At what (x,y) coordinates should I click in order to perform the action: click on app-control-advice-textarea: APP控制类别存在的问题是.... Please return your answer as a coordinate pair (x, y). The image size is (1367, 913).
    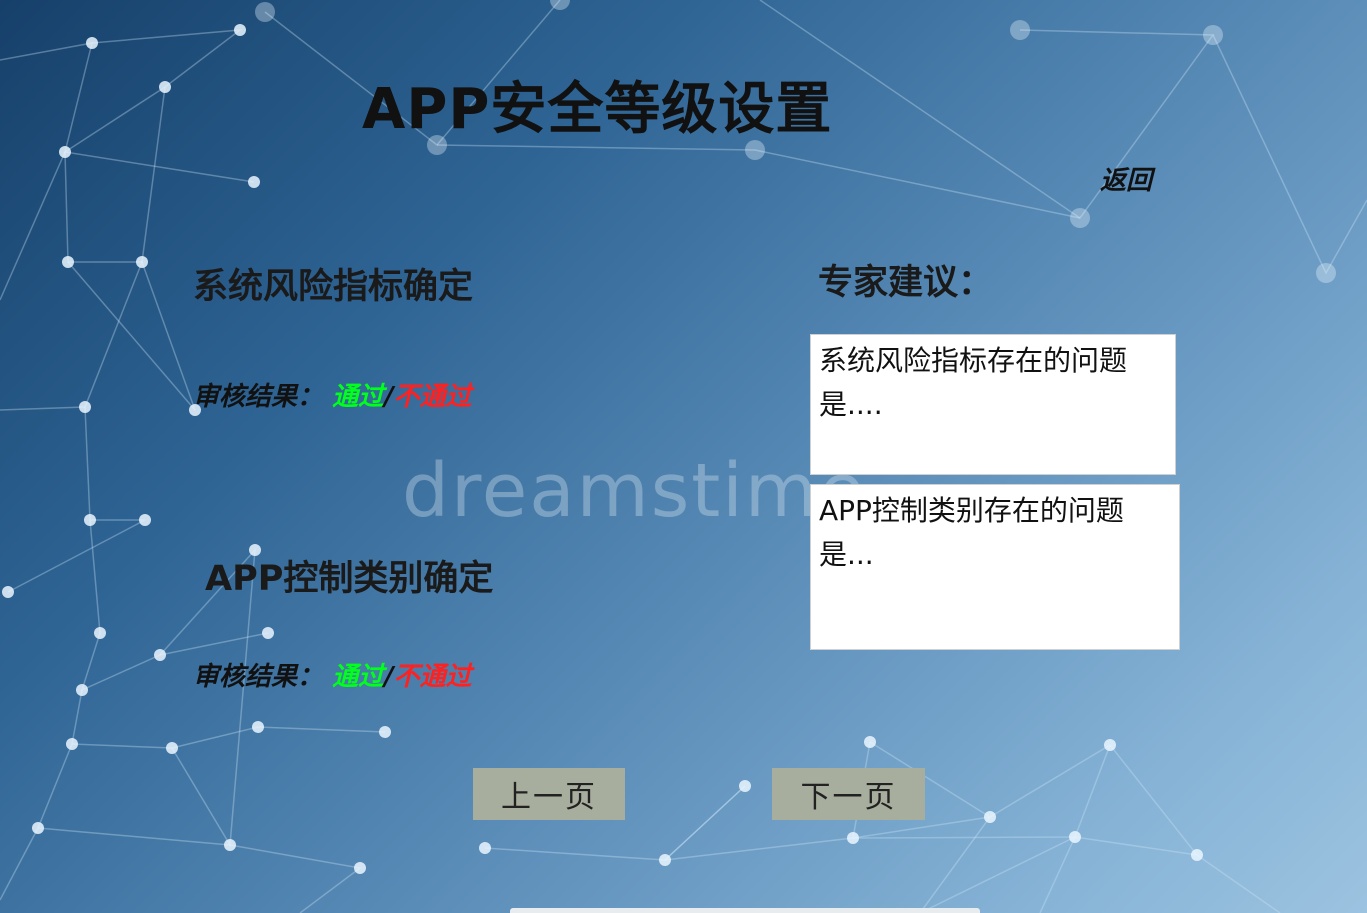
    Looking at the image, I should click on (995, 567).